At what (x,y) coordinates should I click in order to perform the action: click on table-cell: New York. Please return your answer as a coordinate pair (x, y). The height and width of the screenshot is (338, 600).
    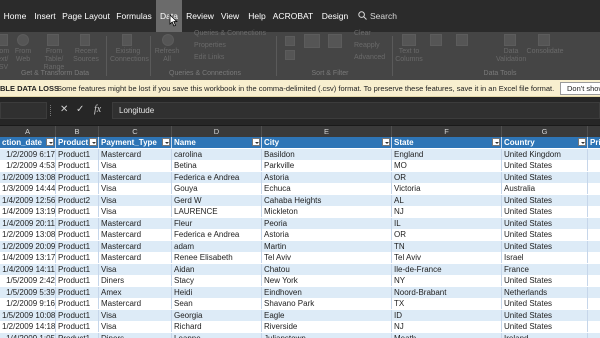
    Looking at the image, I should click on (327, 280).